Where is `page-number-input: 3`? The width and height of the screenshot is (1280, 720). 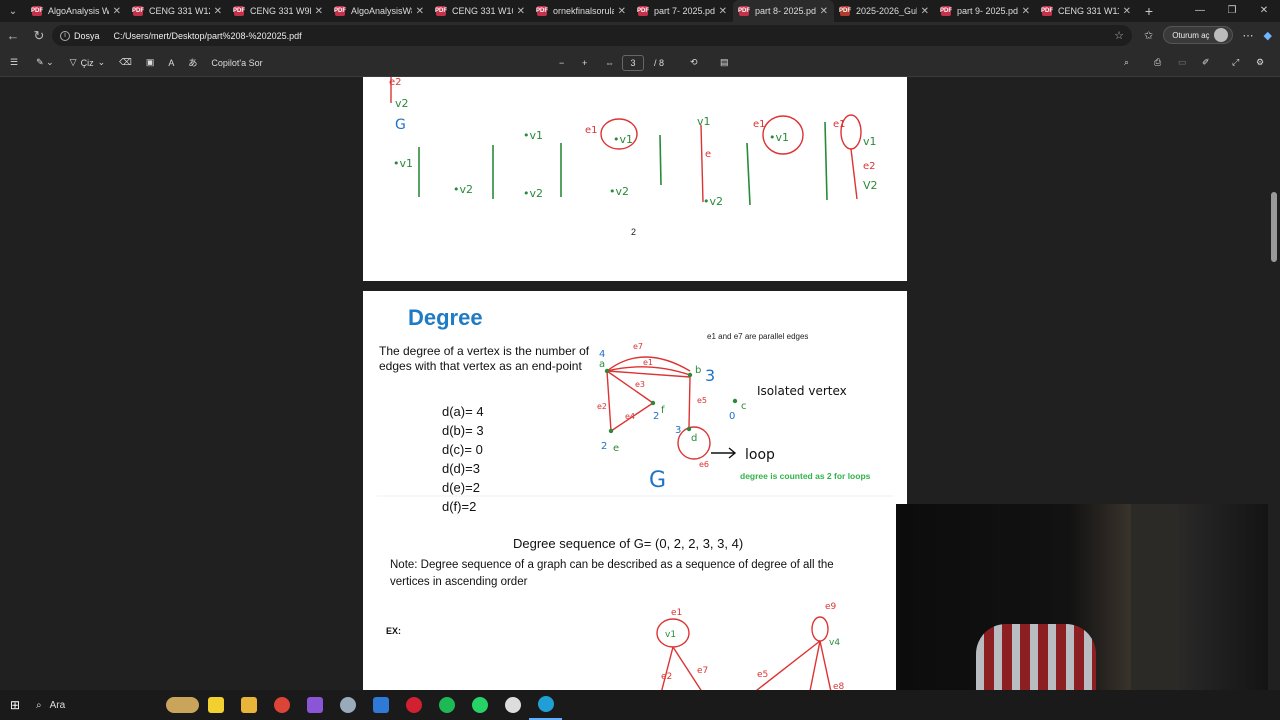 page-number-input: 3 is located at coordinates (633, 62).